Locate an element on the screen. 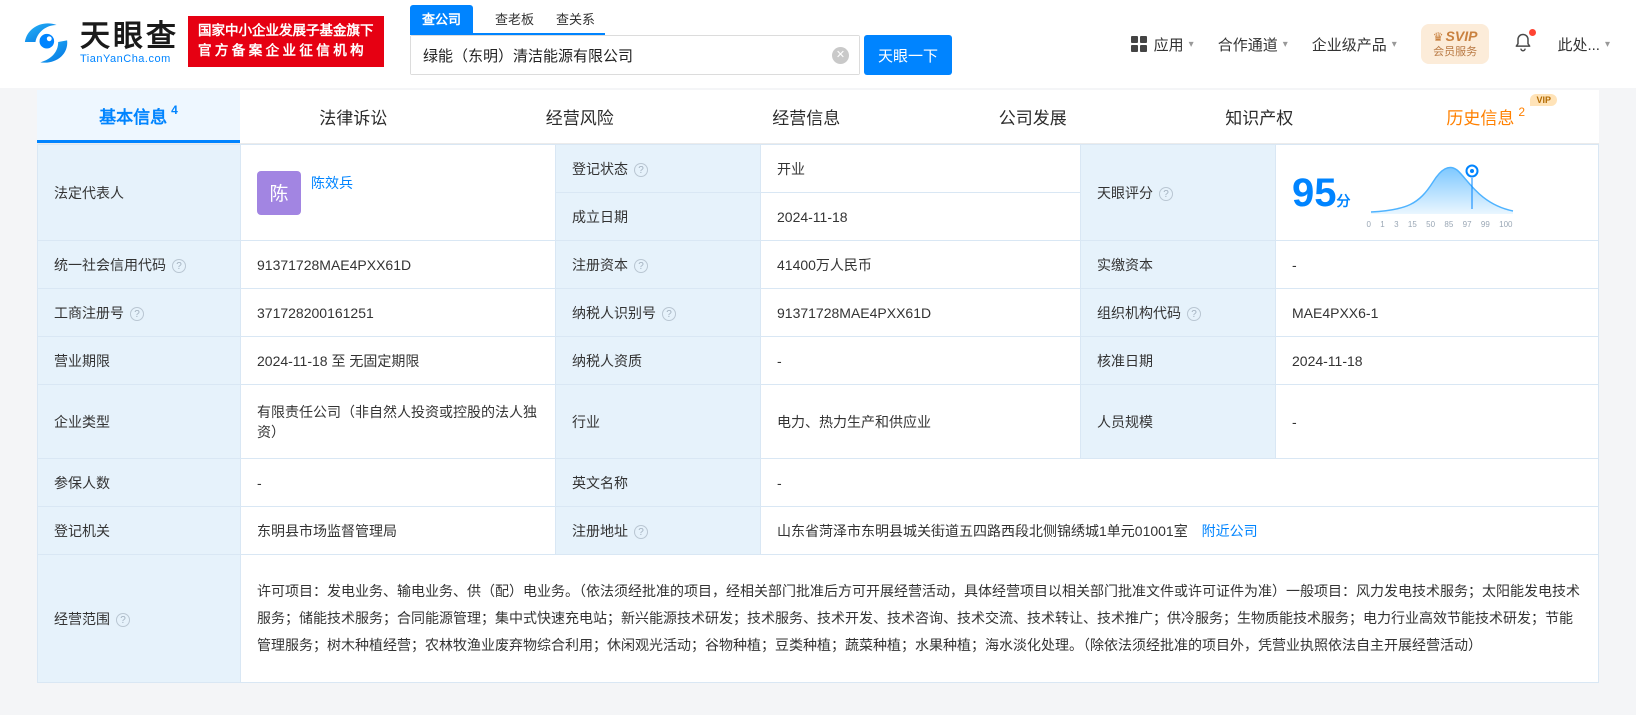 The width and height of the screenshot is (1636, 715). score-axis: 01 3 15 50 85 97 99 100 is located at coordinates (1439, 224).